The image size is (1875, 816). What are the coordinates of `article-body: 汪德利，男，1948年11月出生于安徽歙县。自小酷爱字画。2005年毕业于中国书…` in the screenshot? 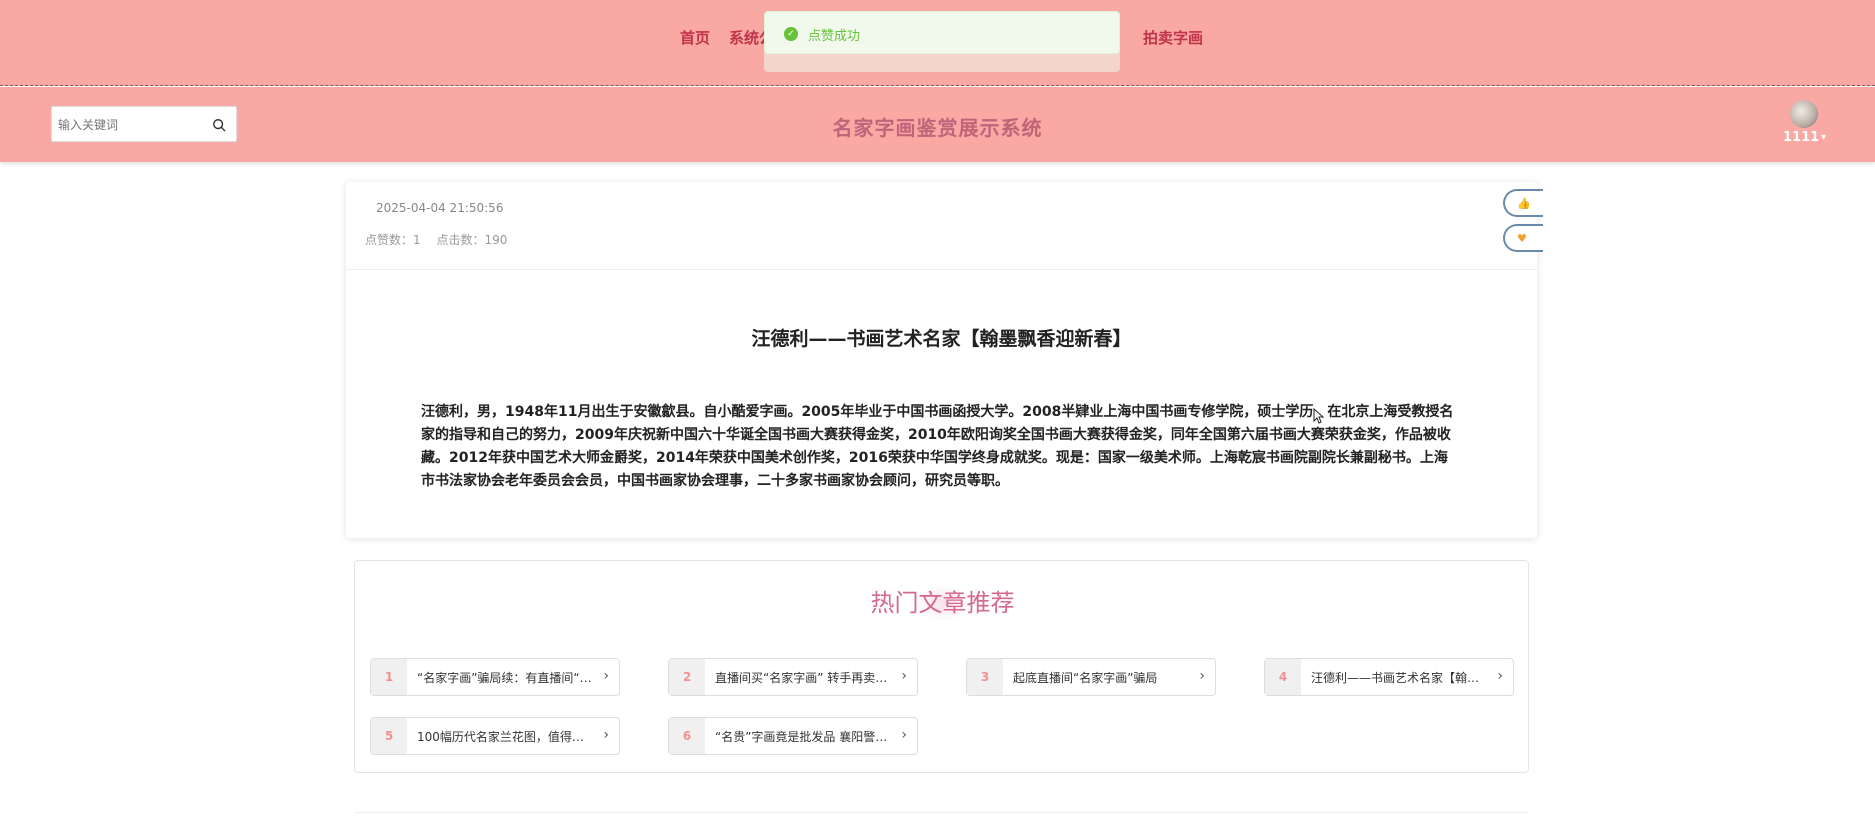 It's located at (937, 446).